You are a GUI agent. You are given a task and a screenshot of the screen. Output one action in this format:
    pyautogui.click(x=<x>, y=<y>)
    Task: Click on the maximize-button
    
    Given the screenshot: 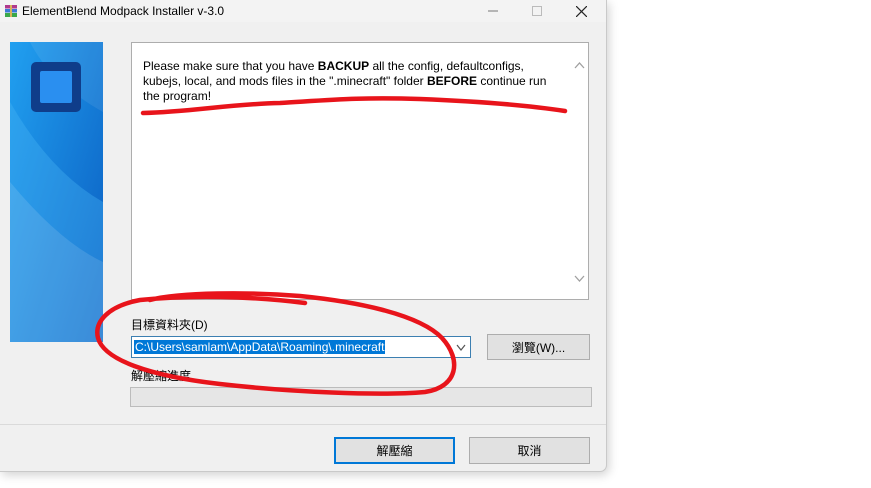 What is the action you would take?
    pyautogui.click(x=537, y=11)
    